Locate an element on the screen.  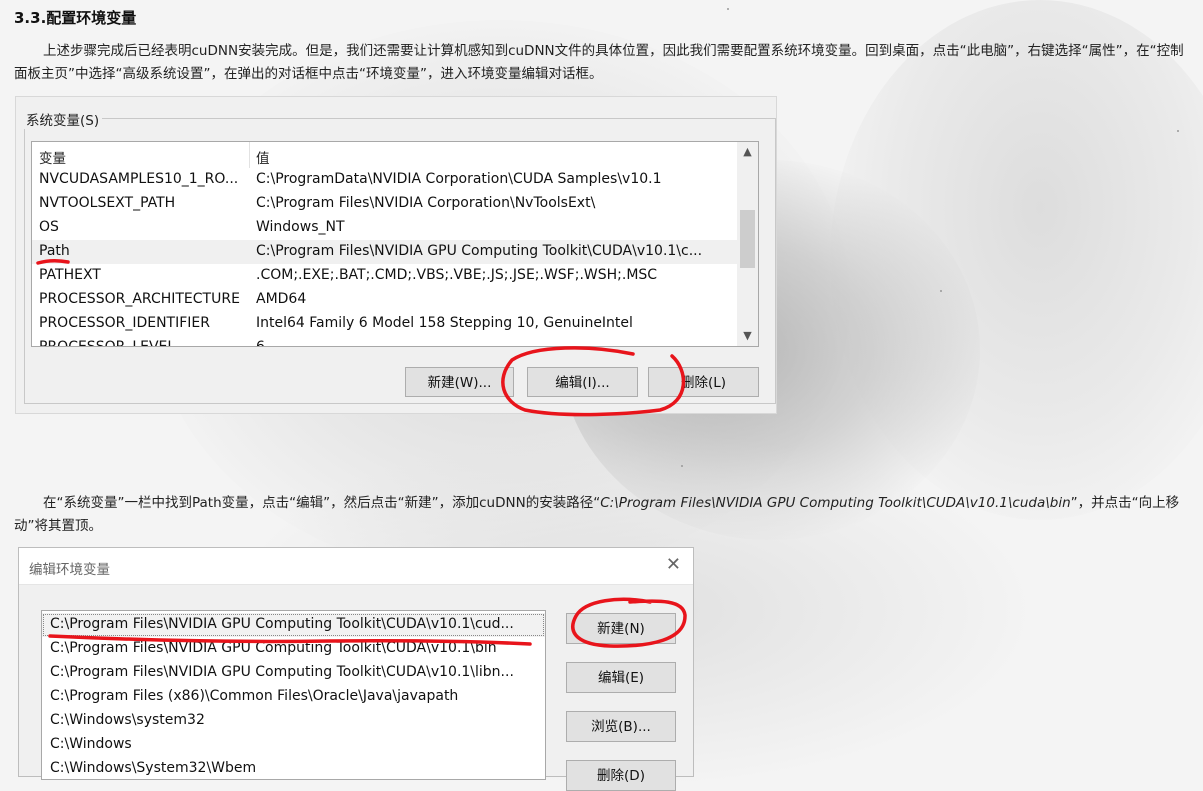
row-name: NVTOOLSEXT_PATH is located at coordinates (107, 203).